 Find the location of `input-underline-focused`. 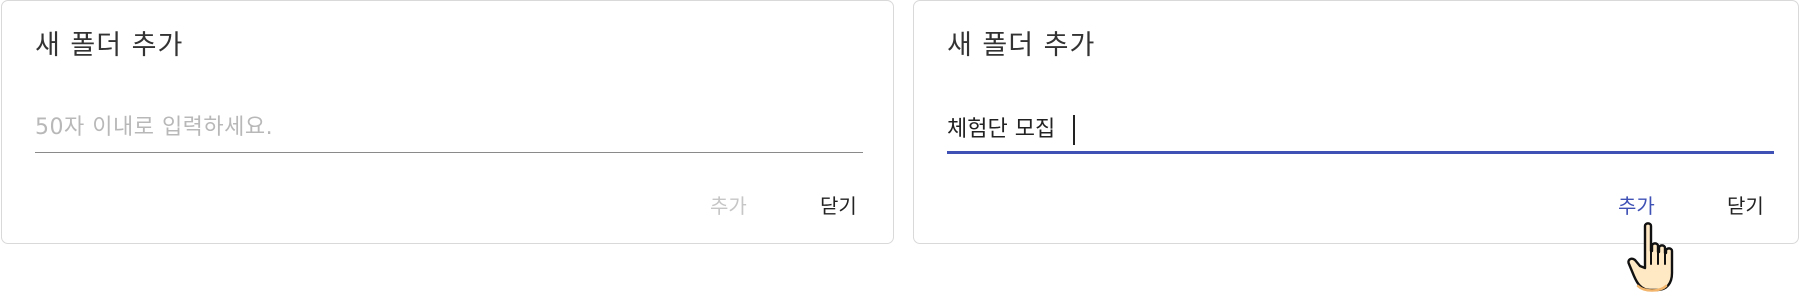

input-underline-focused is located at coordinates (1360, 152).